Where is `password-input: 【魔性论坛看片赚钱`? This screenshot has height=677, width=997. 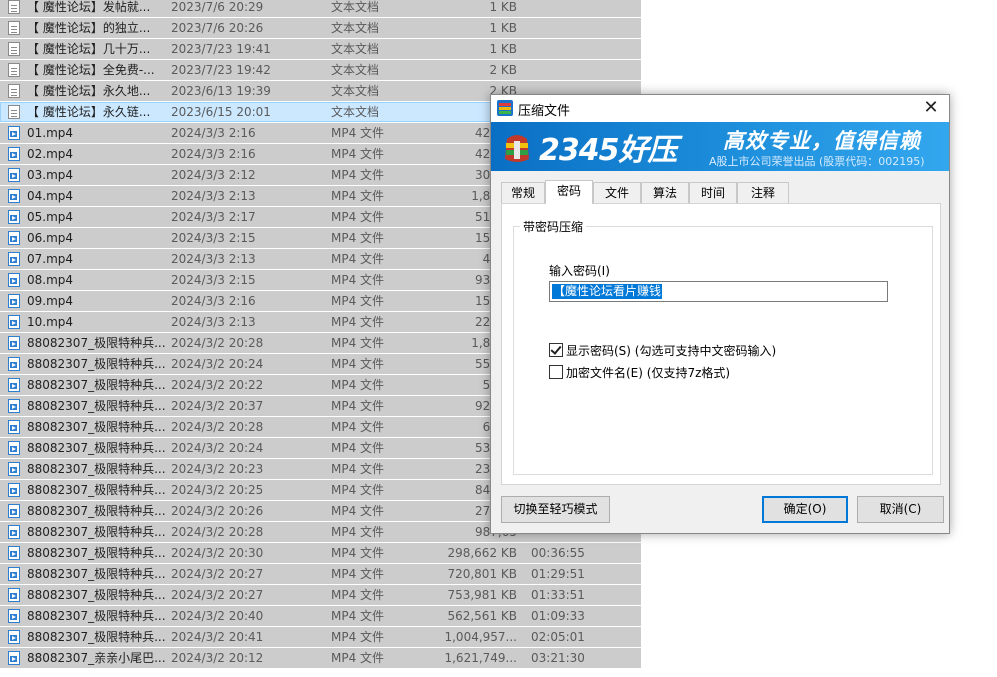 password-input: 【魔性论坛看片赚钱 is located at coordinates (718, 291).